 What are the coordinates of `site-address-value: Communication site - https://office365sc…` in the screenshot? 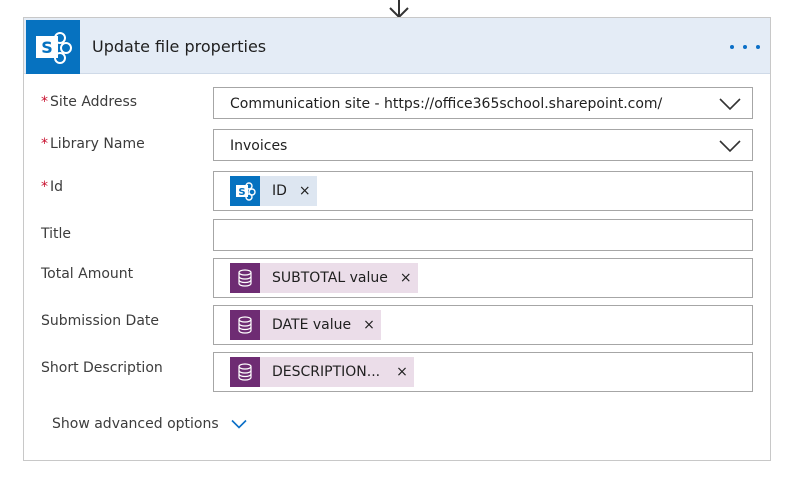 It's located at (446, 104).